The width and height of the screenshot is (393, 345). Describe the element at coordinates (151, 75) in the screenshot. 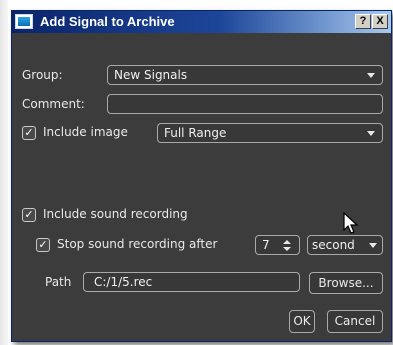

I see `group-select-value: New Signals` at that location.